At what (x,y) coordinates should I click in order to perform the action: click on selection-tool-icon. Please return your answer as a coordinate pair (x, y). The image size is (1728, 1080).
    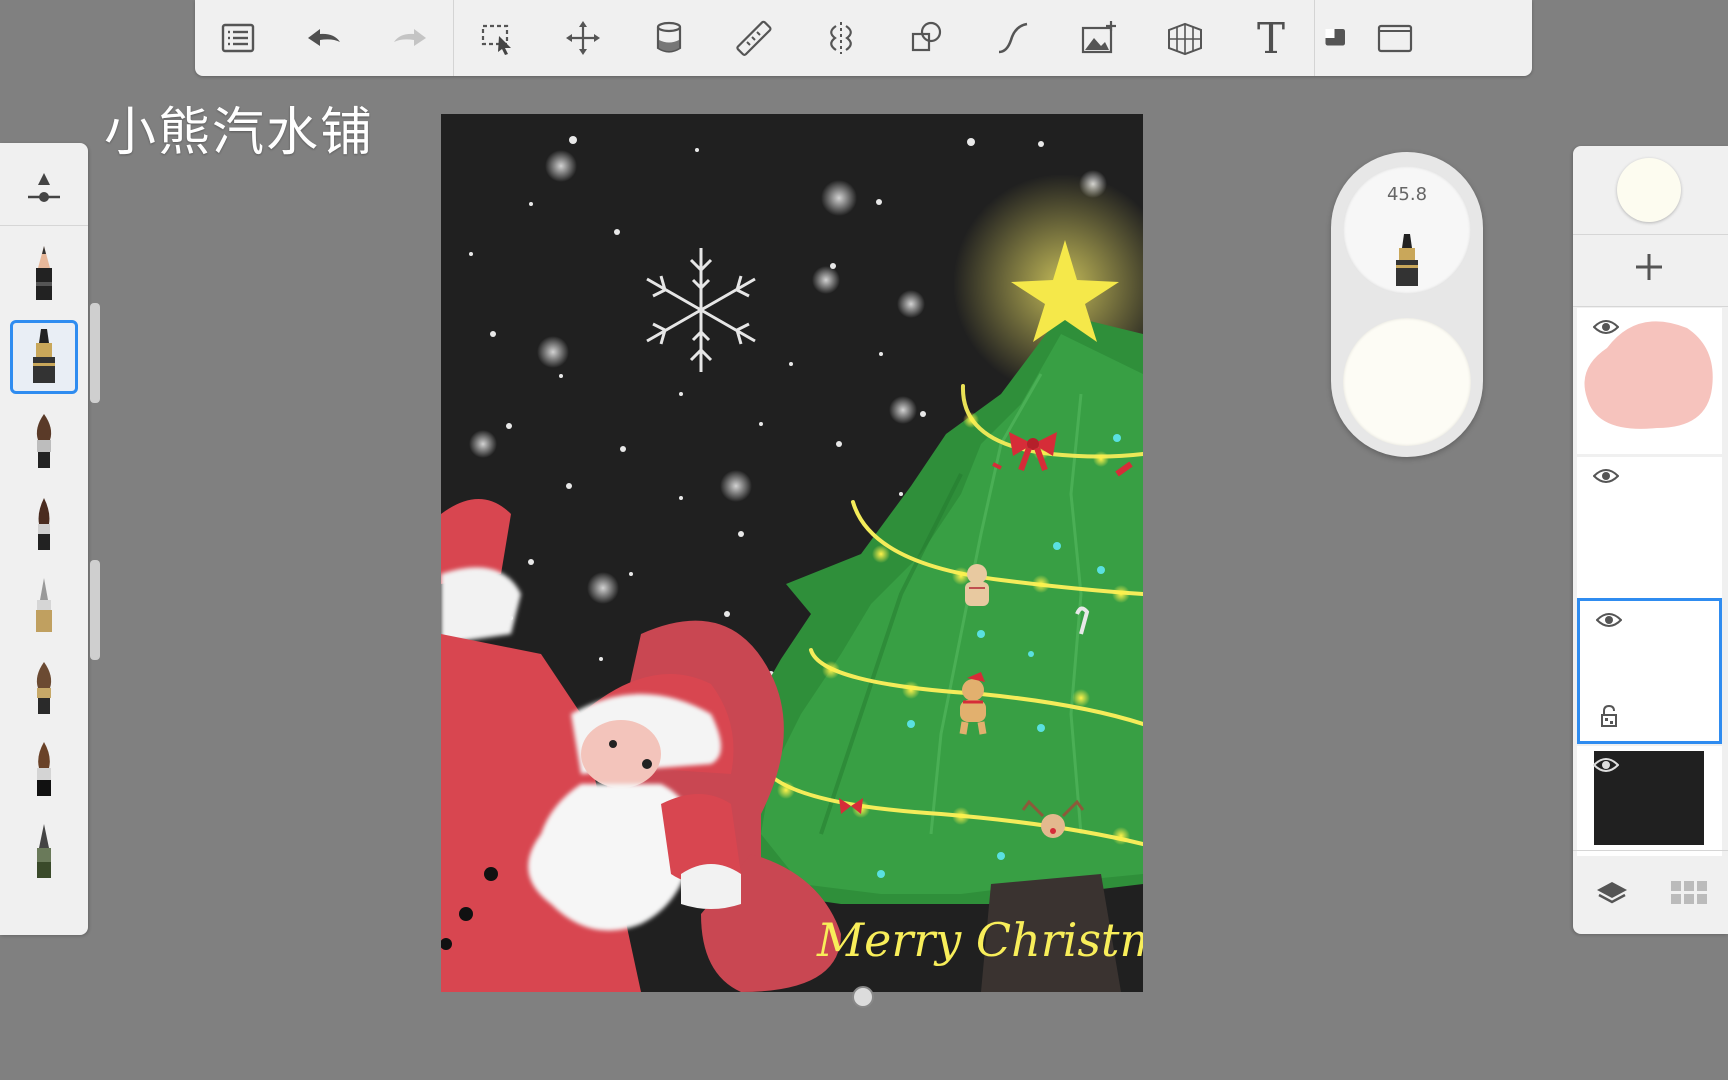
    Looking at the image, I should click on (496, 39).